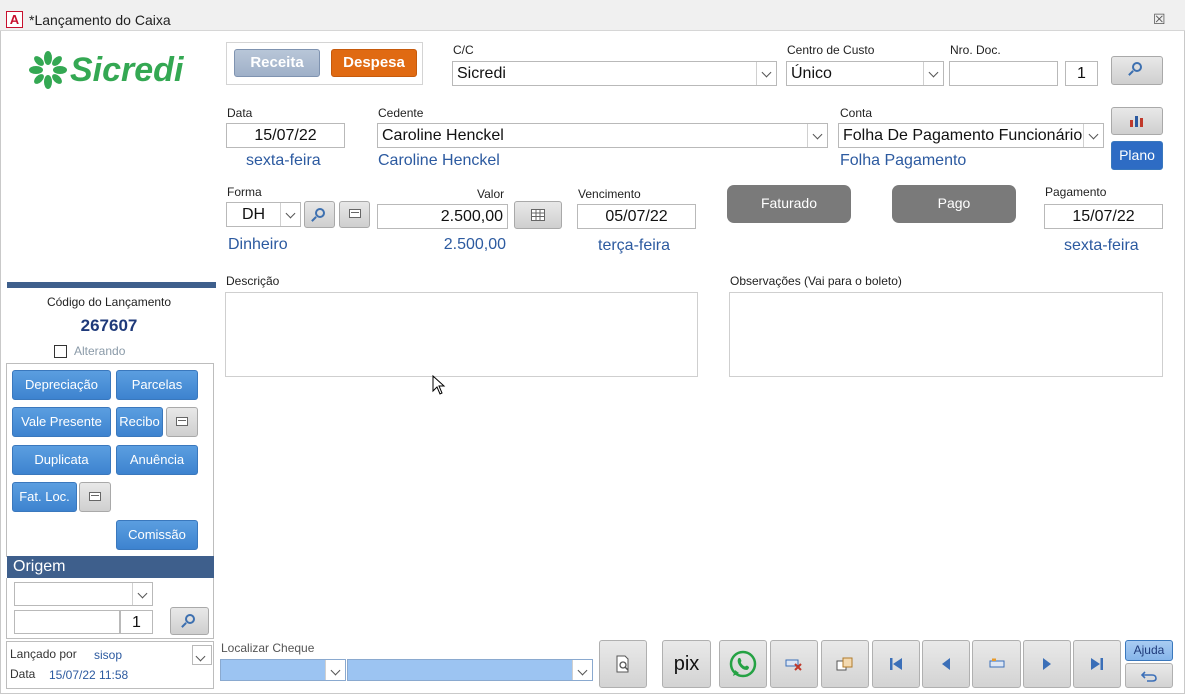 This screenshot has height=694, width=1185. What do you see at coordinates (461, 334) in the screenshot?
I see `descricao-textarea` at bounding box center [461, 334].